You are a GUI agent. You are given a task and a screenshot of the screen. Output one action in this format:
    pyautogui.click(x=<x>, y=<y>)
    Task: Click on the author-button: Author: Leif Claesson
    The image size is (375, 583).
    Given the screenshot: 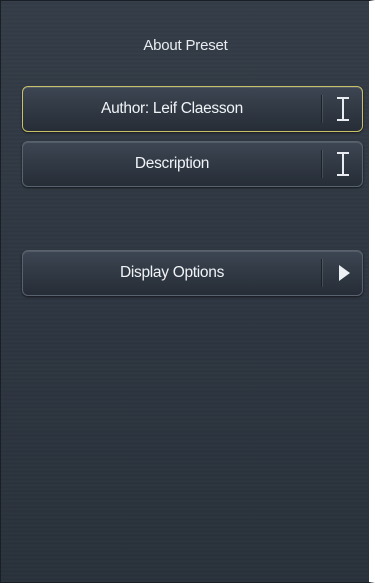 What is the action you would take?
    pyautogui.click(x=192, y=109)
    